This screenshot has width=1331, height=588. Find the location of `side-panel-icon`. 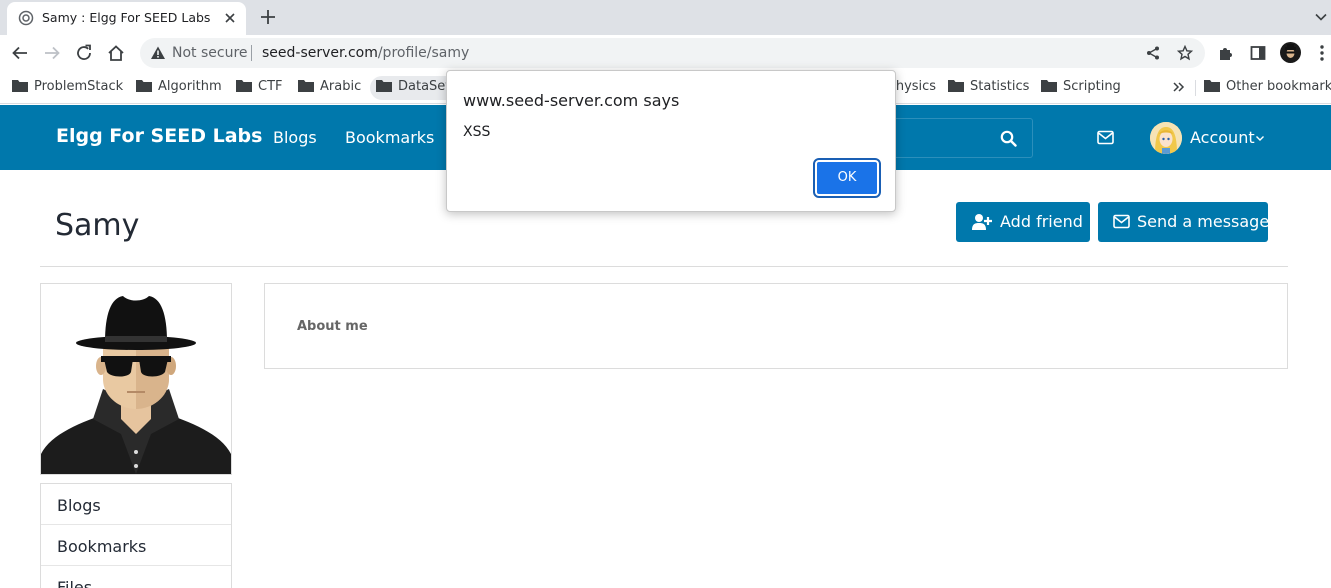

side-panel-icon is located at coordinates (1258, 53).